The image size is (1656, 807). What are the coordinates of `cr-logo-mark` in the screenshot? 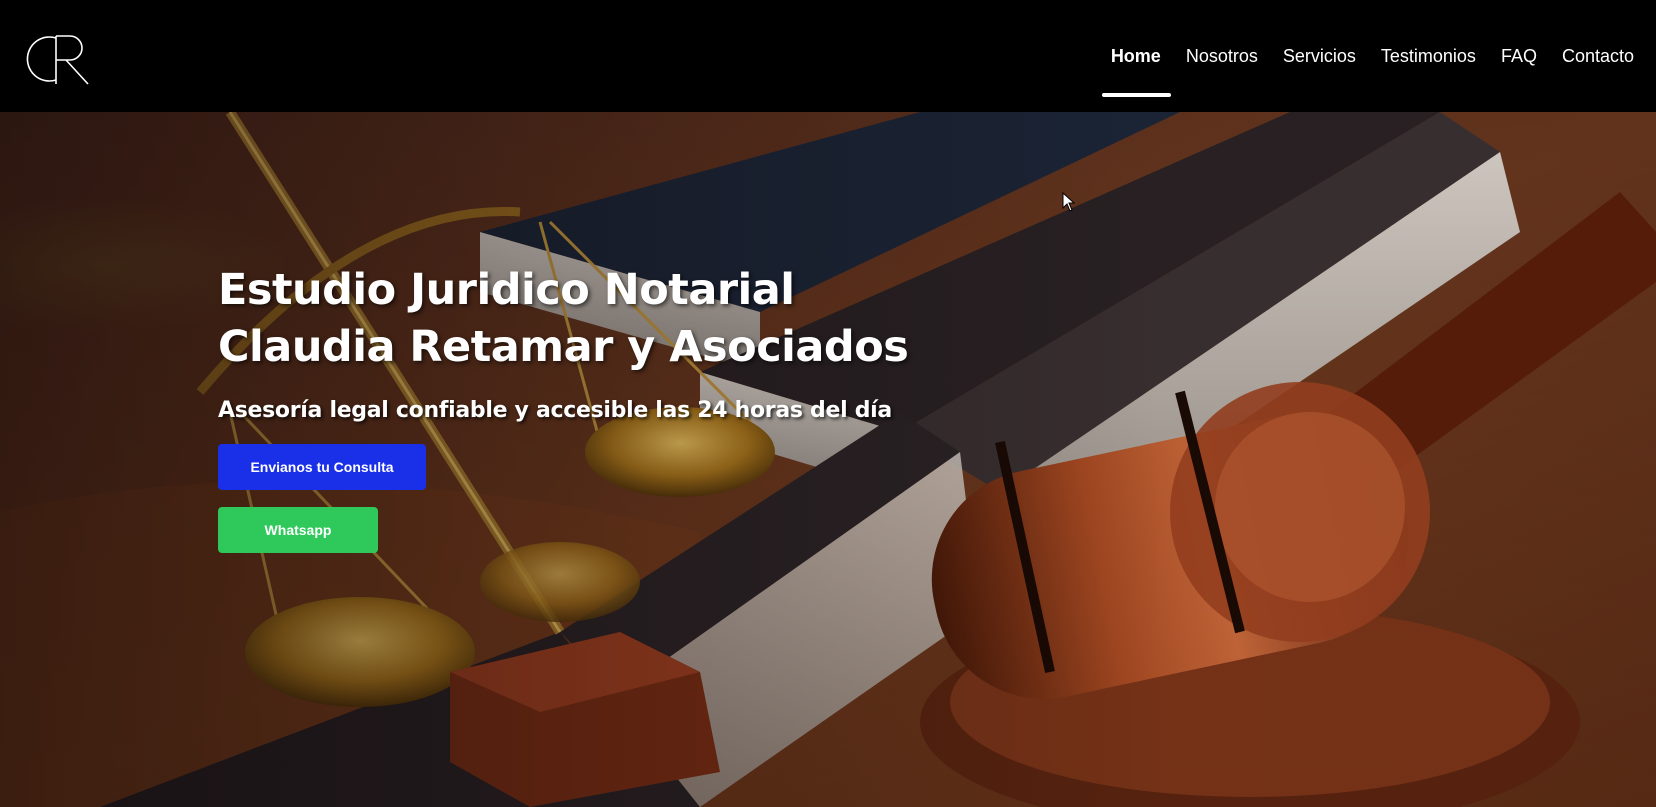 It's located at (57, 60).